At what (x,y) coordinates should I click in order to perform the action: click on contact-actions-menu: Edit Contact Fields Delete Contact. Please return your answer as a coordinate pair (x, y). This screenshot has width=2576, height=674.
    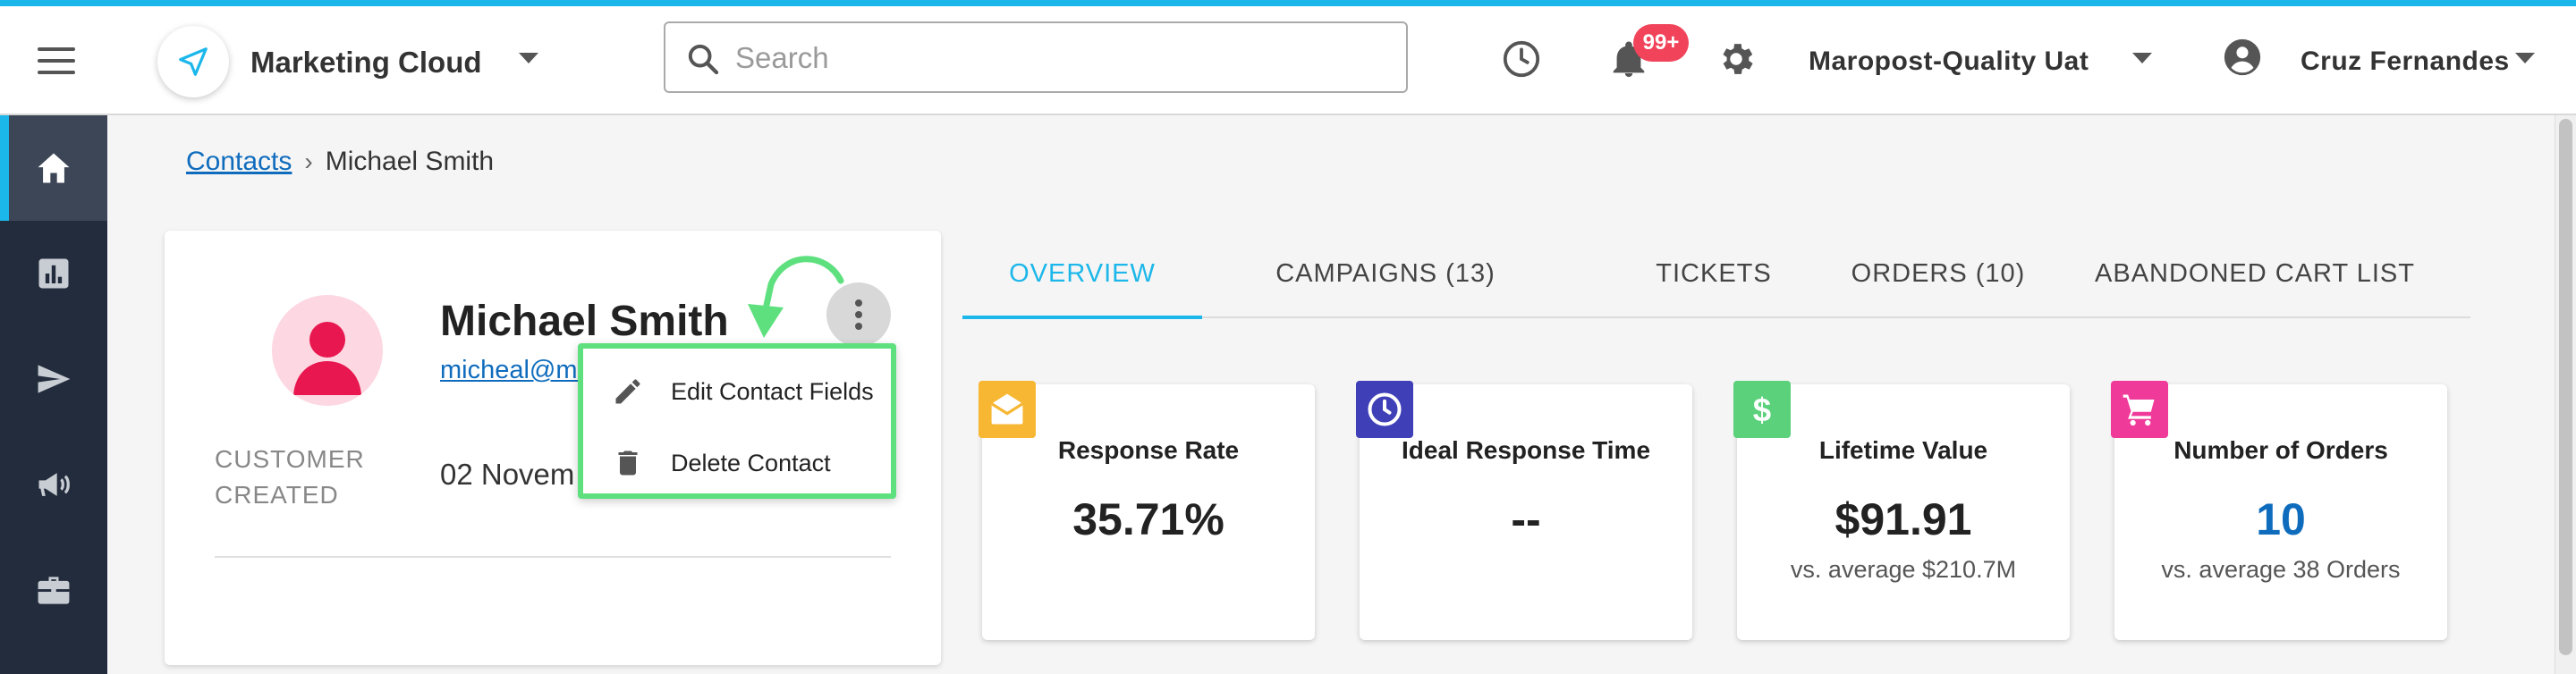
    Looking at the image, I should click on (737, 421).